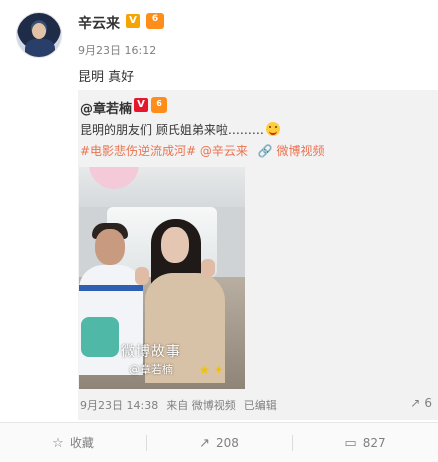 The width and height of the screenshot is (438, 462). I want to click on comment-count: 827, so click(374, 443).